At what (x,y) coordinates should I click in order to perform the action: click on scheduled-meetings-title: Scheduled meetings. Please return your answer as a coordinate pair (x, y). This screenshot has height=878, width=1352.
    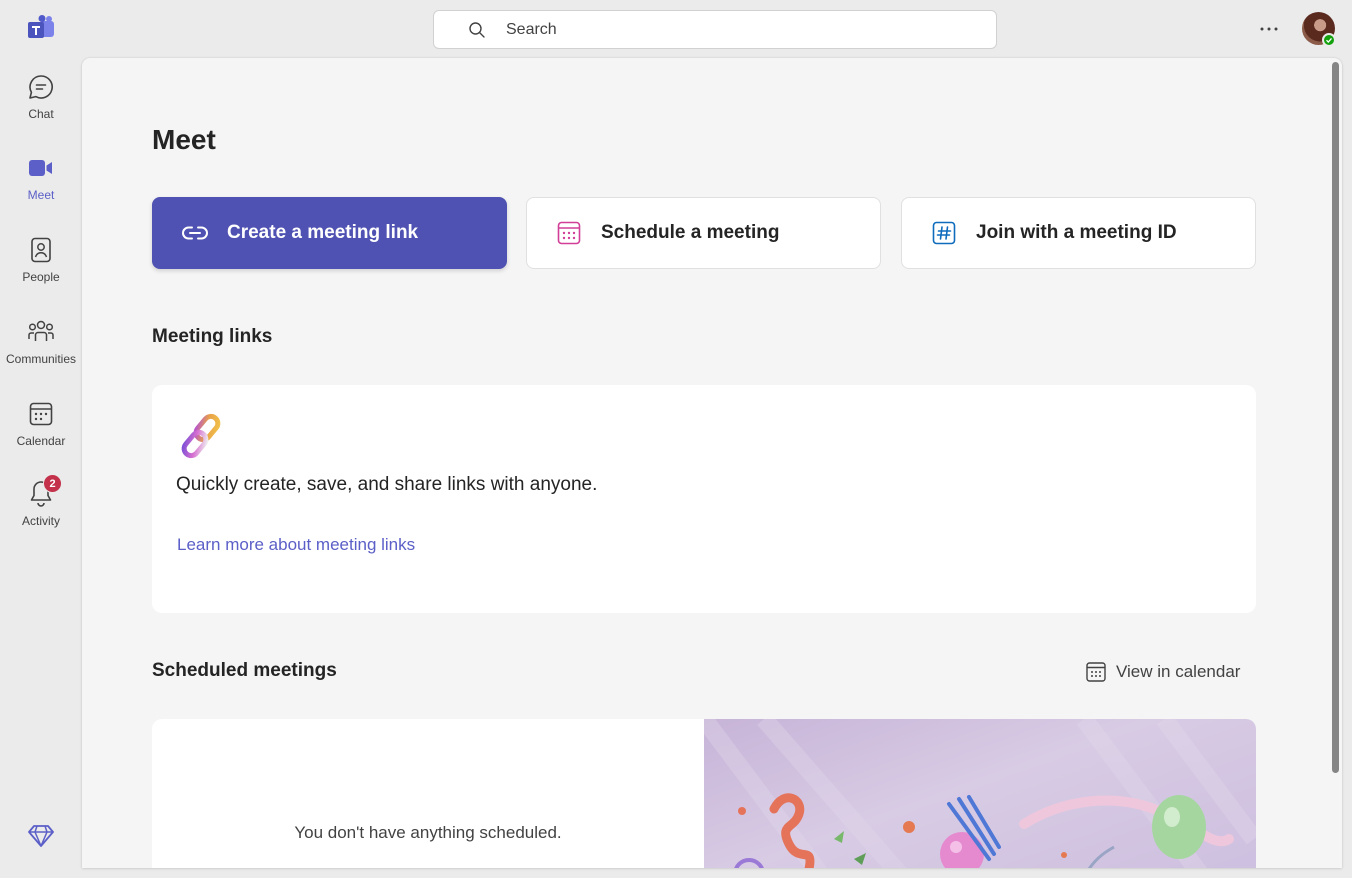
    Looking at the image, I should click on (244, 670).